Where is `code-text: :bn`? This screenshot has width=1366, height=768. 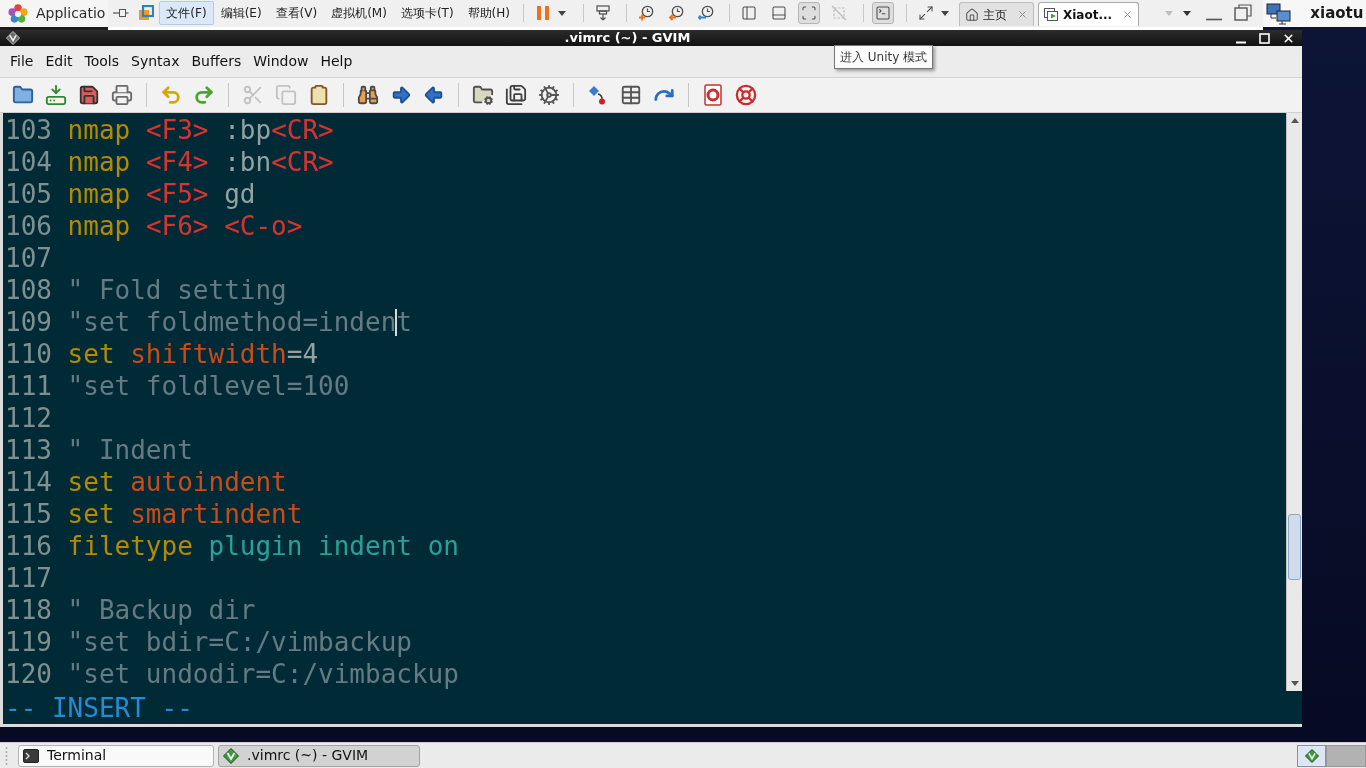
code-text: :bn is located at coordinates (248, 162).